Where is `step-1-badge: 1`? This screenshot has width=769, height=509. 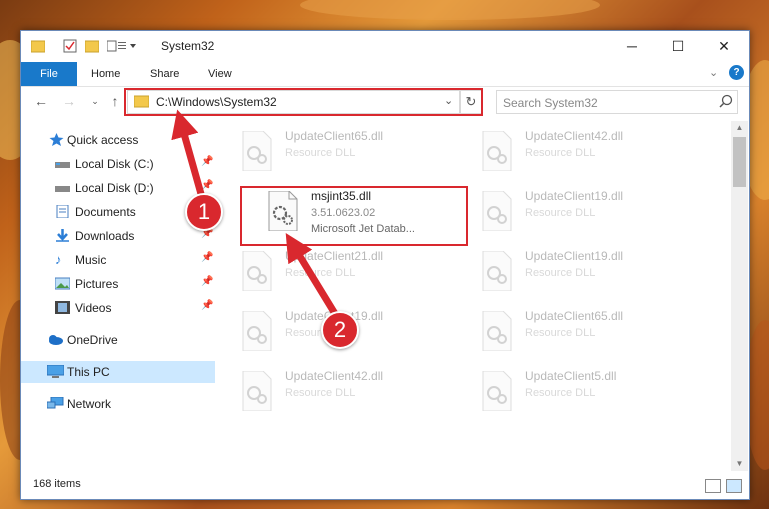 step-1-badge: 1 is located at coordinates (204, 212).